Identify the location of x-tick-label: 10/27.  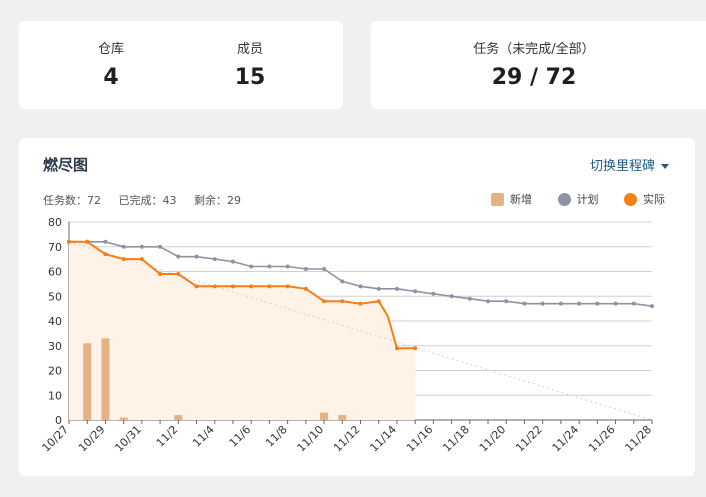
(56, 439).